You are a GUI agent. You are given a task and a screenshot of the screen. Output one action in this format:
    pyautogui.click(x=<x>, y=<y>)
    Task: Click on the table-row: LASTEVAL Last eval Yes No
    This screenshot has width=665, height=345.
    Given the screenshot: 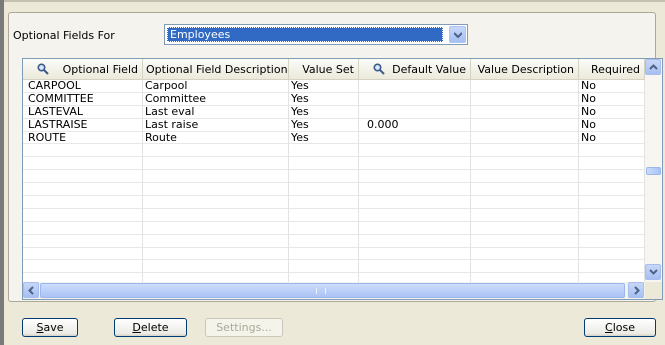 What is the action you would take?
    pyautogui.click(x=334, y=112)
    